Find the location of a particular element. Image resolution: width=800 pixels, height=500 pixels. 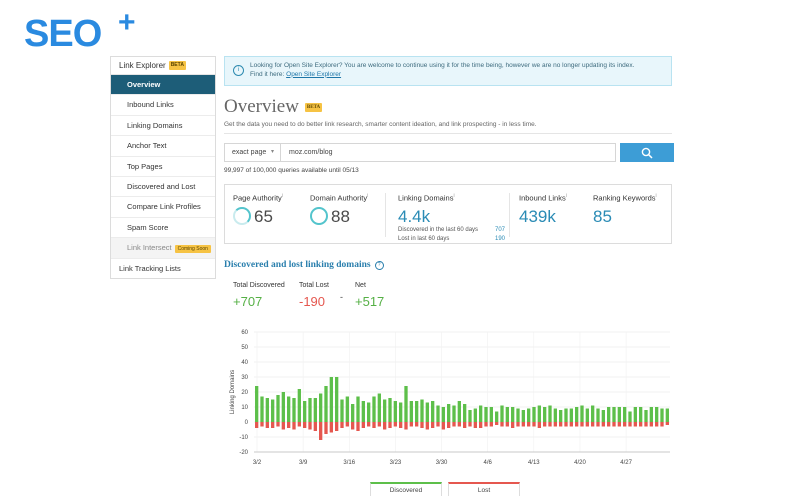

notice-prefix: Find it here: is located at coordinates (267, 74).